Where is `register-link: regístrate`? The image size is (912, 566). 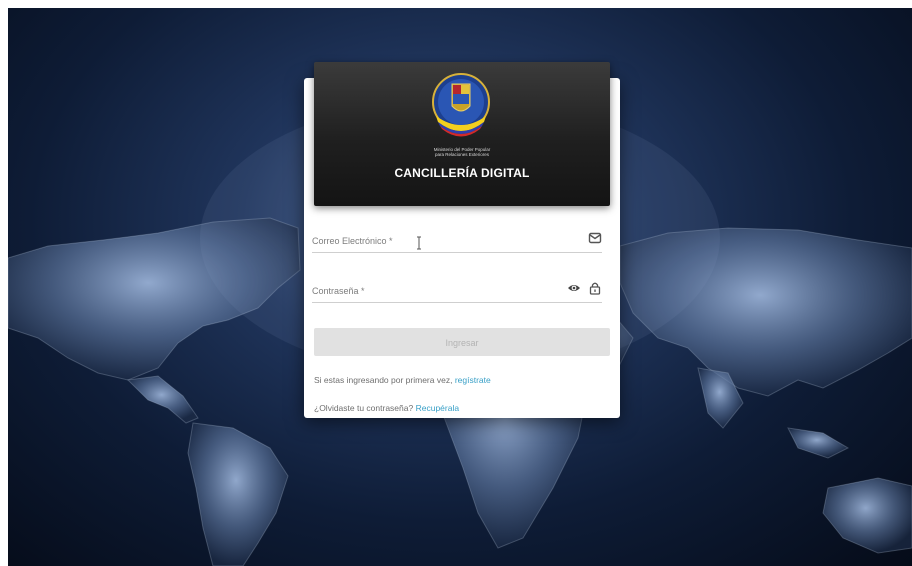
register-link: regístrate is located at coordinates (473, 380).